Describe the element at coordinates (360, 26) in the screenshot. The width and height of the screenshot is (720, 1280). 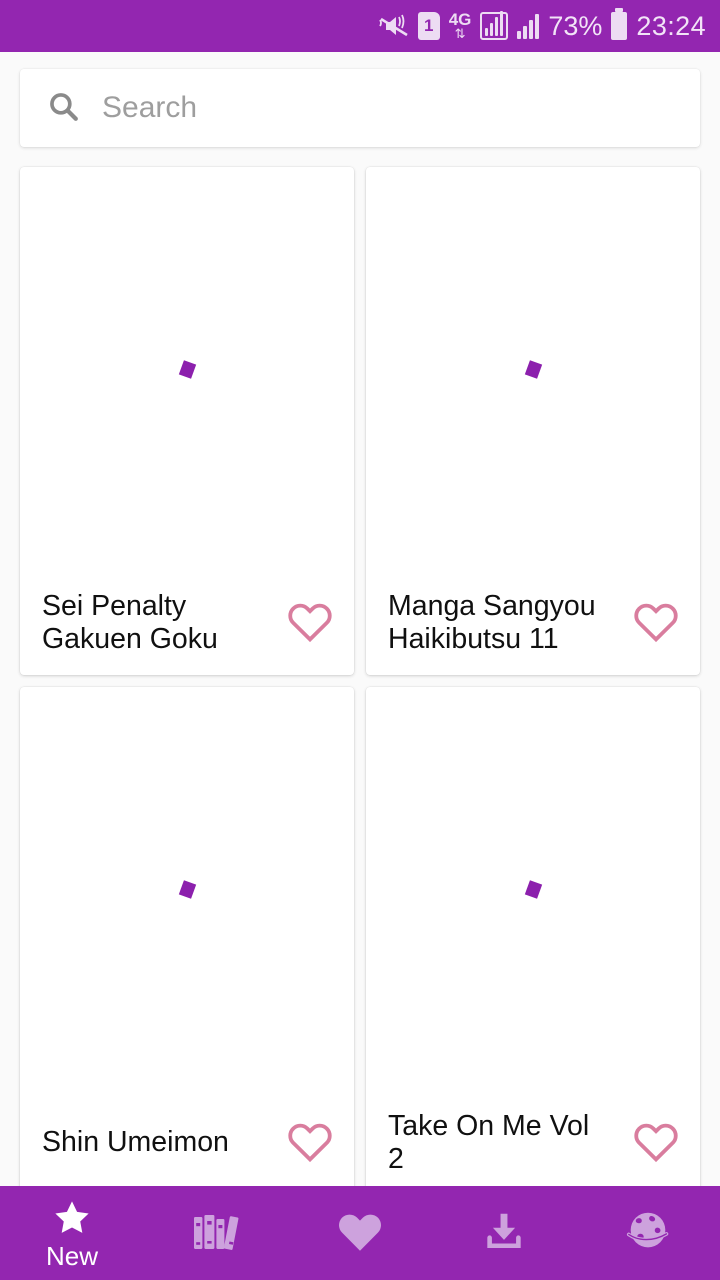
I see `status-bar: 1 4G ⇅ 73% 23:24` at that location.